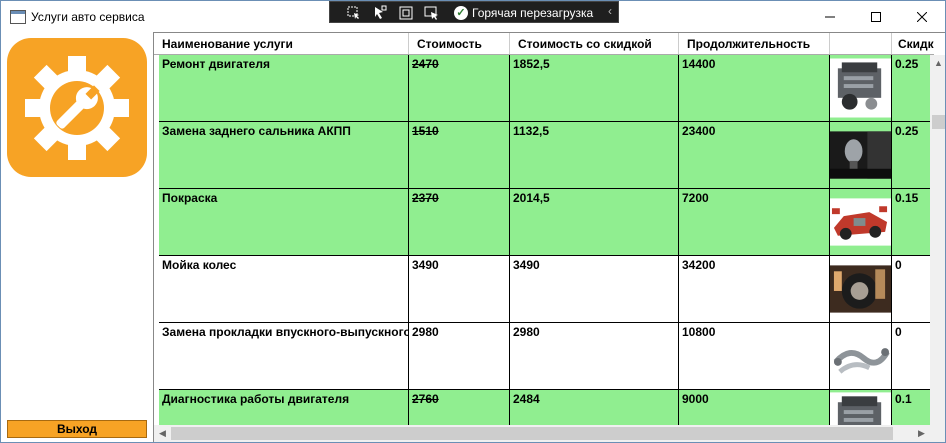 This screenshot has width=946, height=443. What do you see at coordinates (432, 13) in the screenshot?
I see `track-focused-element-icon` at bounding box center [432, 13].